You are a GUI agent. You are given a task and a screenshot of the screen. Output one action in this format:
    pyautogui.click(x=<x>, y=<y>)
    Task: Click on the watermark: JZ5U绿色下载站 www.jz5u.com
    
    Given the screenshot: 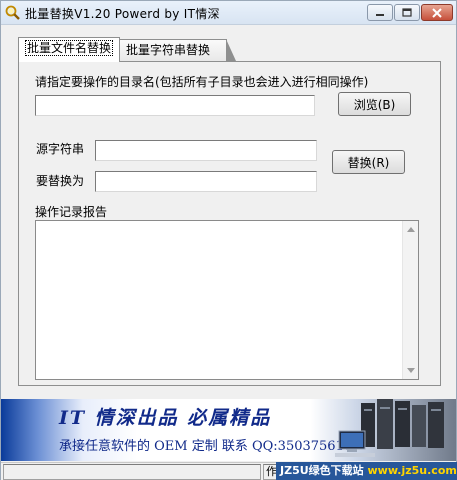 What is the action you would take?
    pyautogui.click(x=366, y=471)
    